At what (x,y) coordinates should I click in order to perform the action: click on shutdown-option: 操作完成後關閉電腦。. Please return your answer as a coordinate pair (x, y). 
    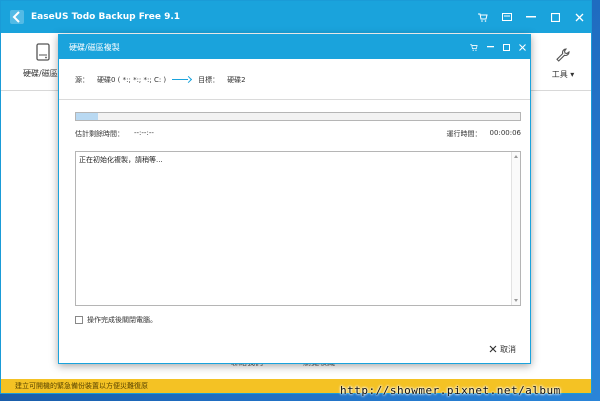
    Looking at the image, I should click on (116, 320).